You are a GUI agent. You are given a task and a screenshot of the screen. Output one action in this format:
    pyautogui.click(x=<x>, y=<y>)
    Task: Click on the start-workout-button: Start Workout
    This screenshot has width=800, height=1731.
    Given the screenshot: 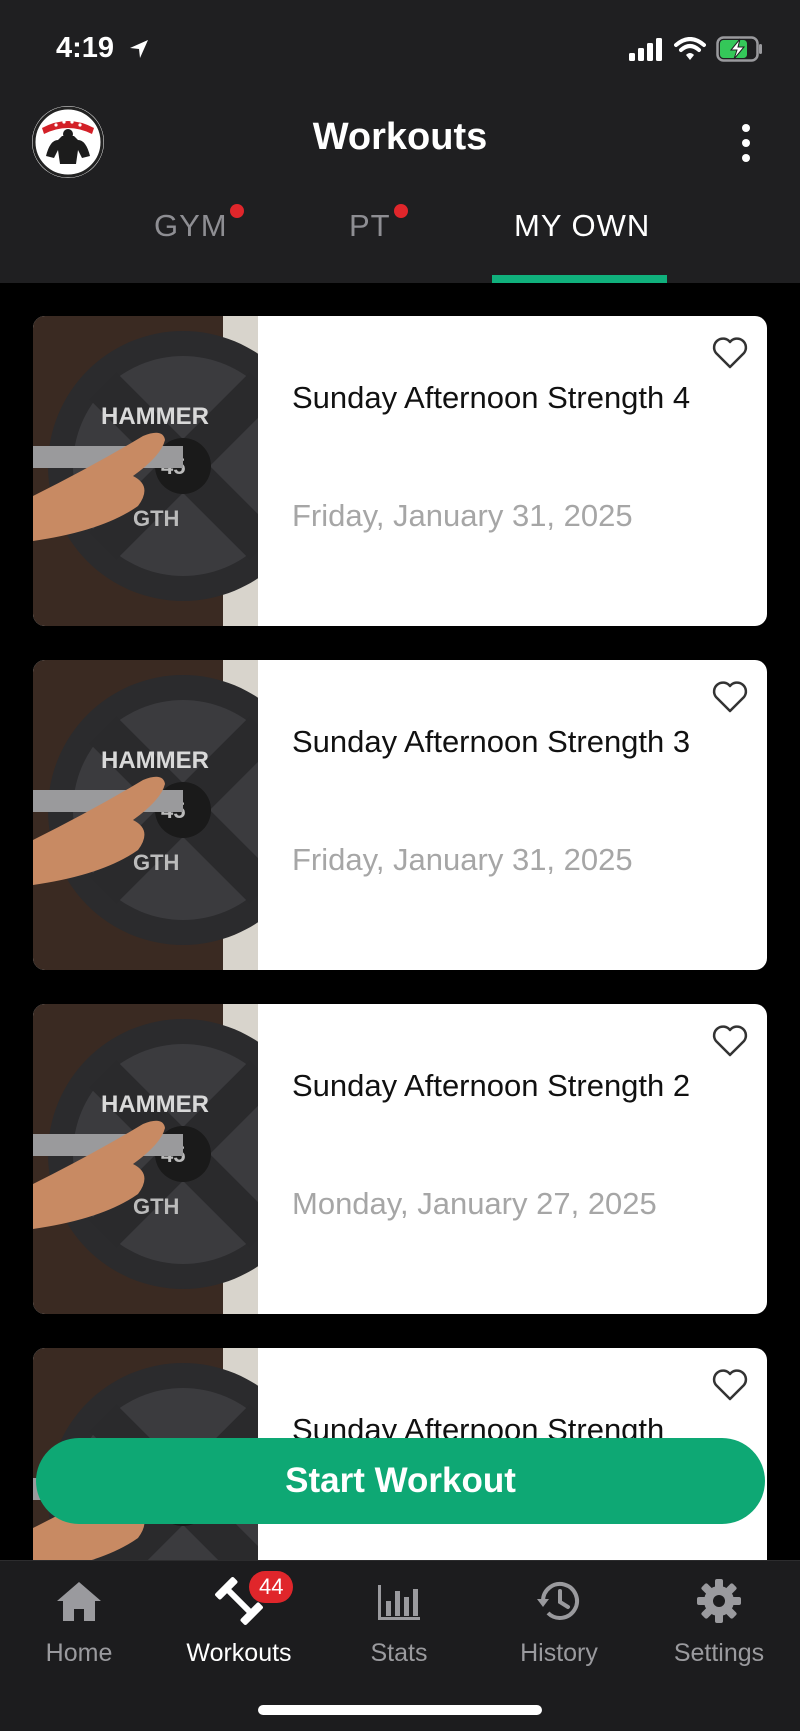 What is the action you would take?
    pyautogui.click(x=400, y=1481)
    